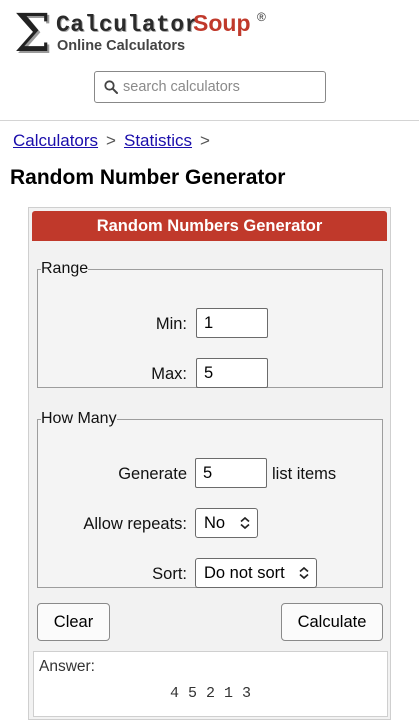 This screenshot has height=720, width=419. I want to click on search-box, so click(210, 87).